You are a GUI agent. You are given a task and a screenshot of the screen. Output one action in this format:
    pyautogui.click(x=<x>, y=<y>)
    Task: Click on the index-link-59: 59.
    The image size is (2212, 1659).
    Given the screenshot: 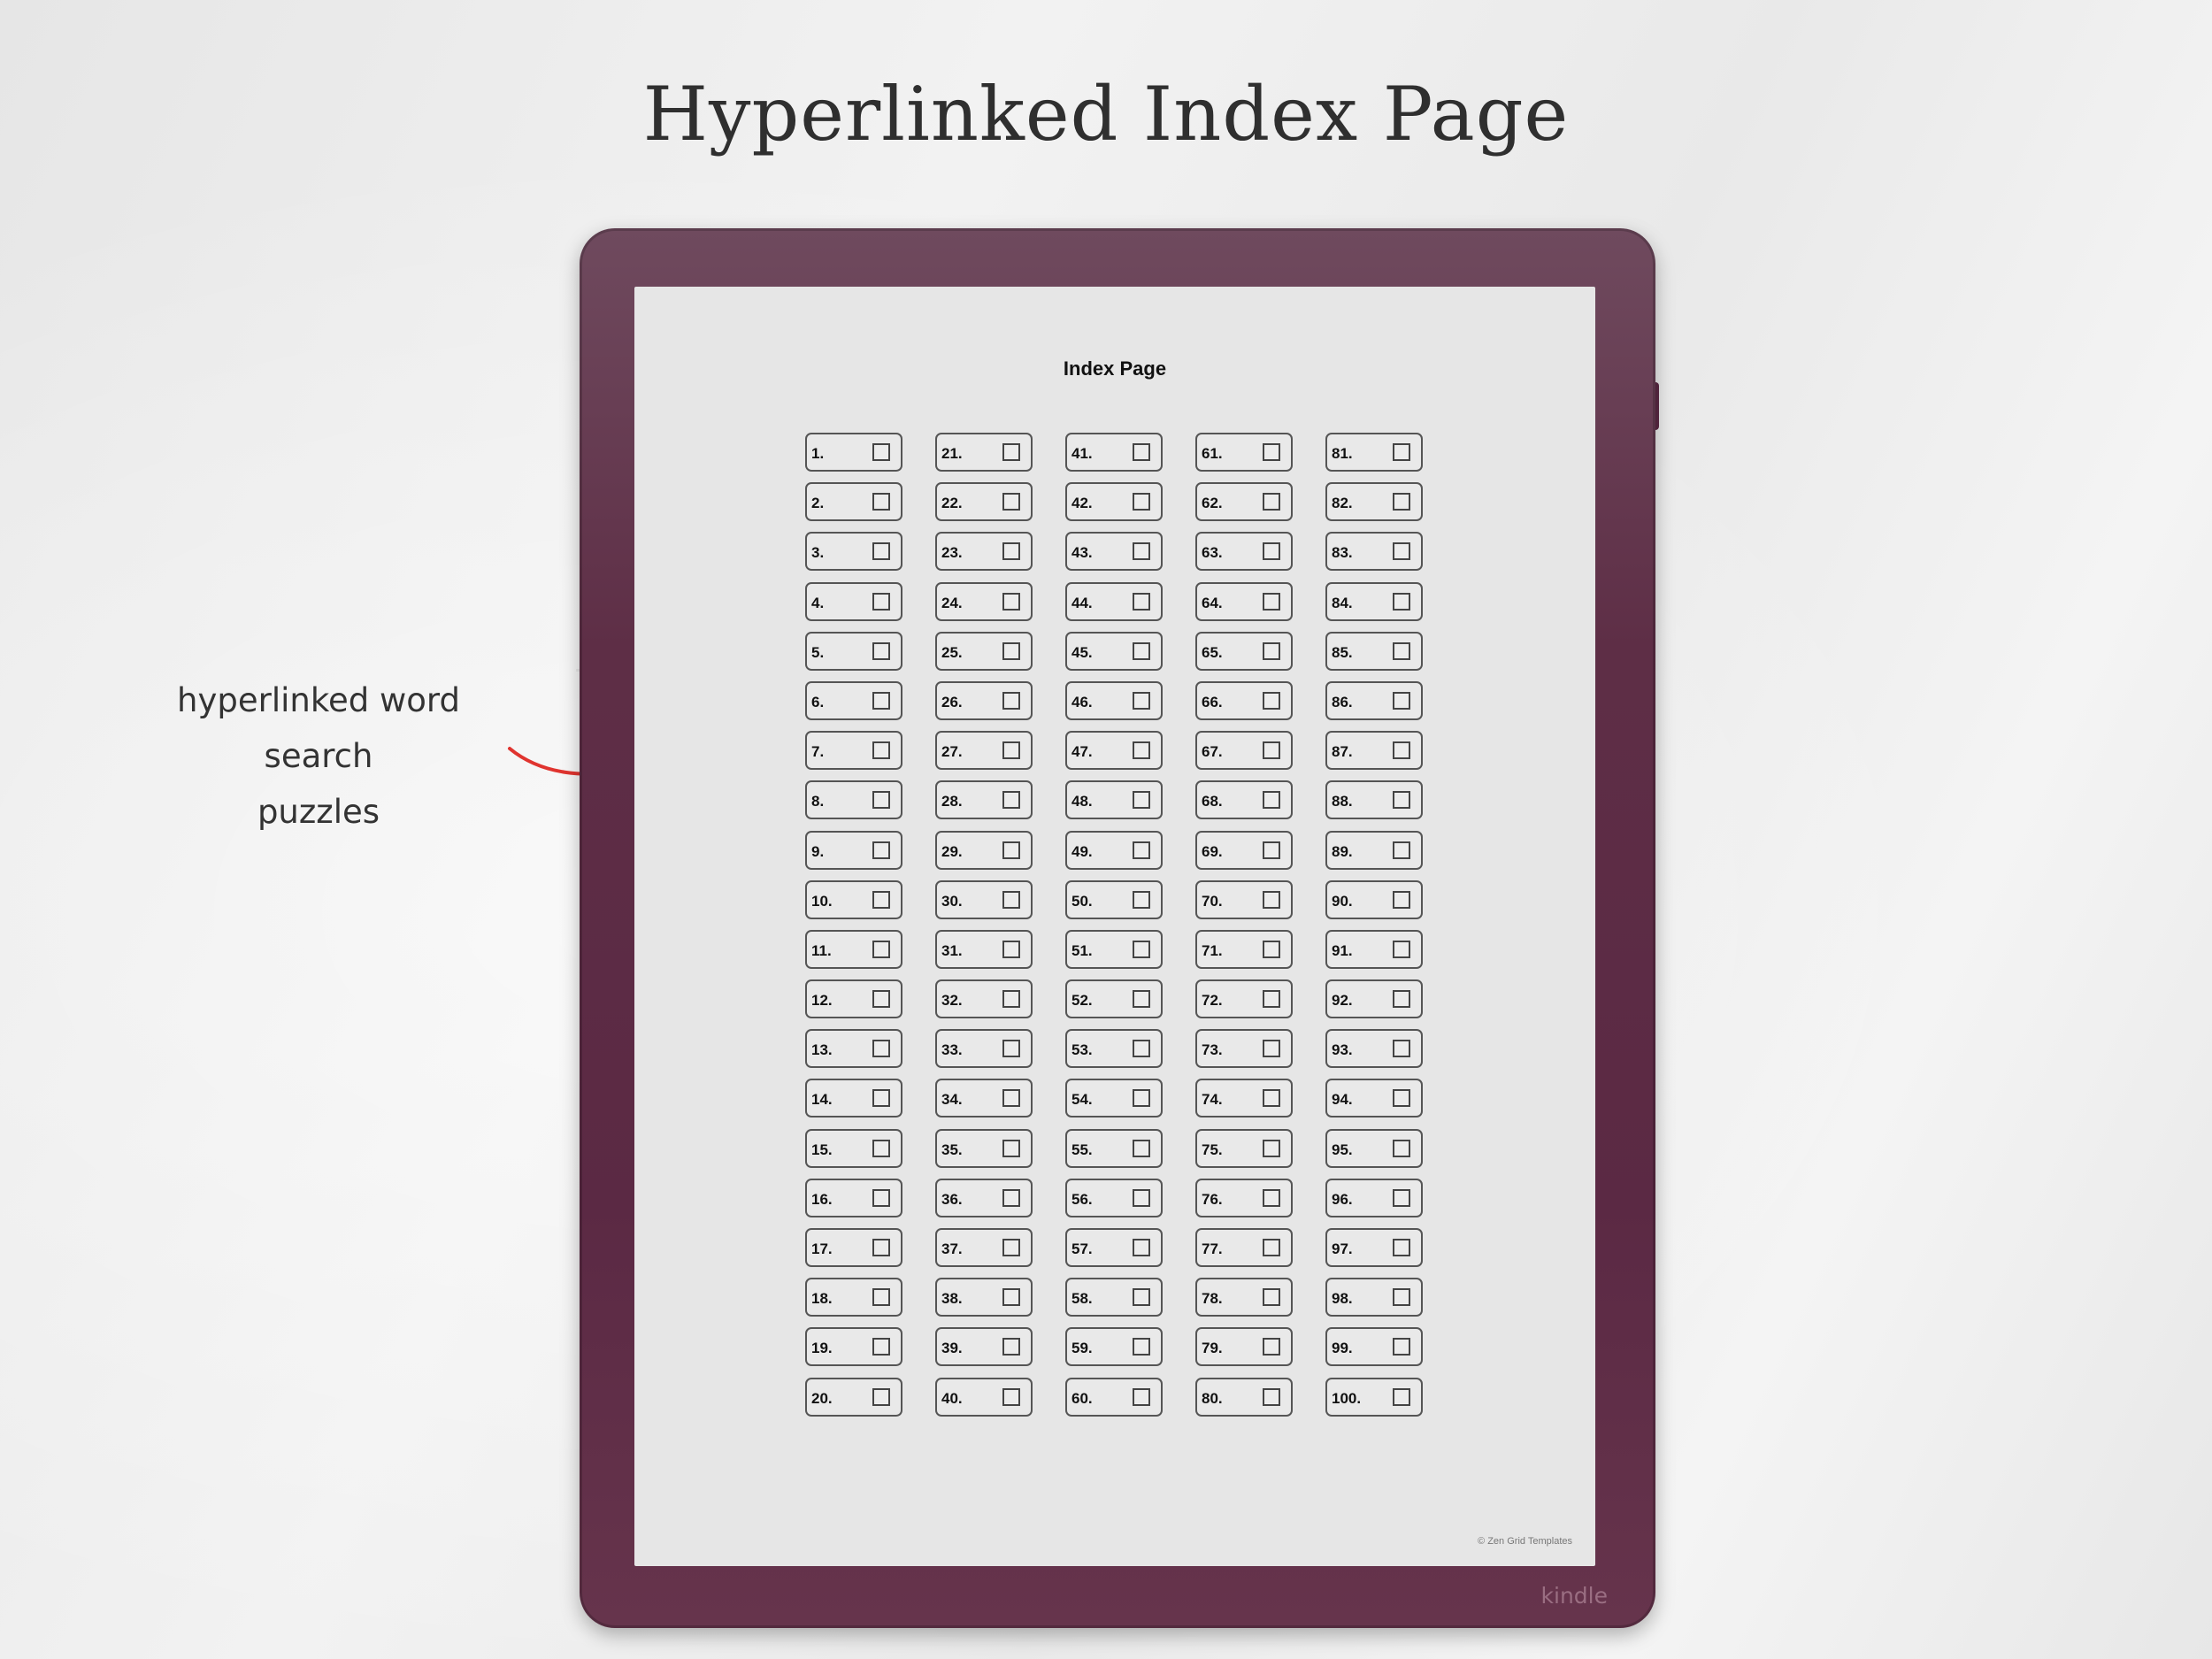 What is the action you would take?
    pyautogui.click(x=1114, y=1347)
    